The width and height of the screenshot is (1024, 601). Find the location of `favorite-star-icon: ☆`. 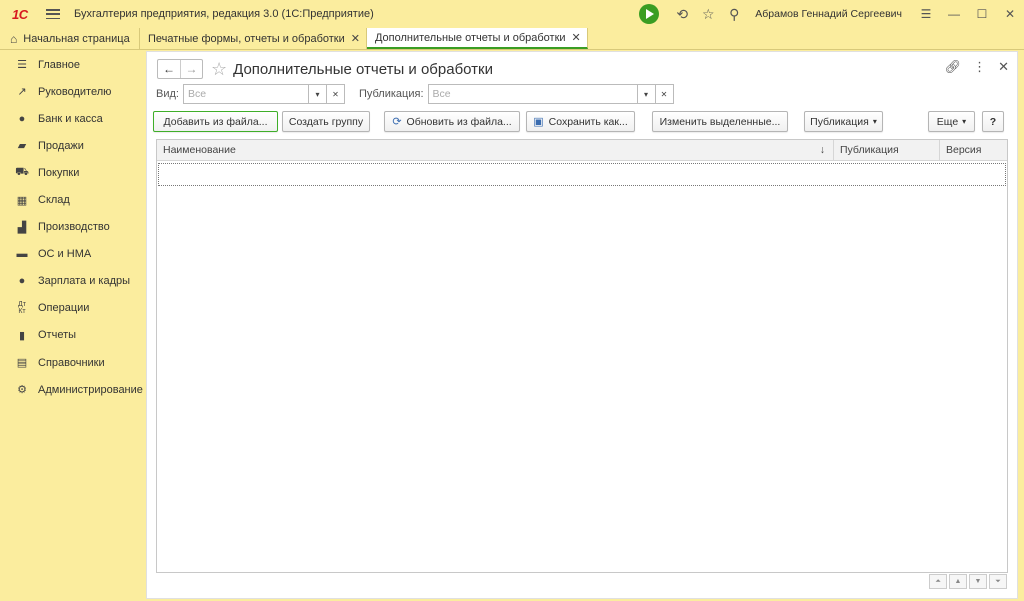

favorite-star-icon: ☆ is located at coordinates (219, 69).